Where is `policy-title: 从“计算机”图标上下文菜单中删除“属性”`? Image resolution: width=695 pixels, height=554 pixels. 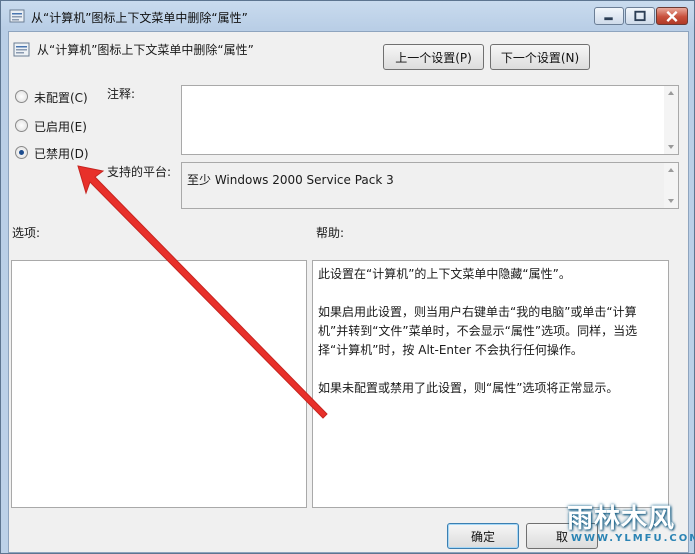 policy-title: 从“计算机”图标上下文菜单中删除“属性” is located at coordinates (145, 50).